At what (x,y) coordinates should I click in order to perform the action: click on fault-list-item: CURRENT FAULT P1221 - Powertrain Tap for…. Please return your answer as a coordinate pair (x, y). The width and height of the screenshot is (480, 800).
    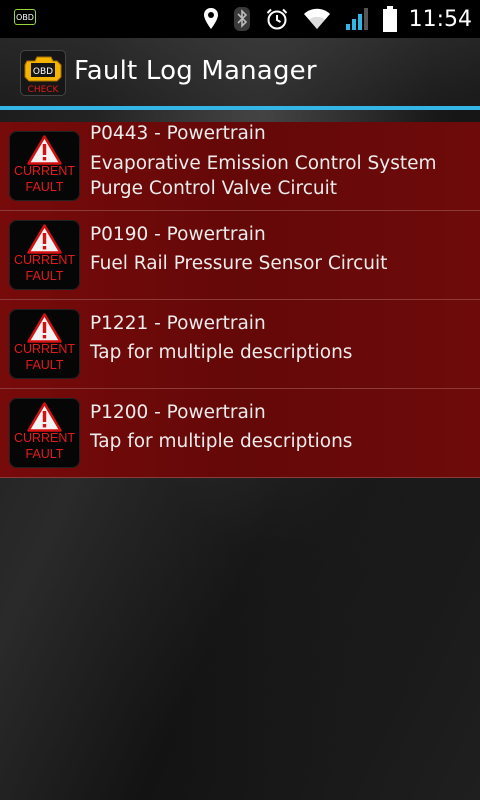
    Looking at the image, I should click on (240, 344).